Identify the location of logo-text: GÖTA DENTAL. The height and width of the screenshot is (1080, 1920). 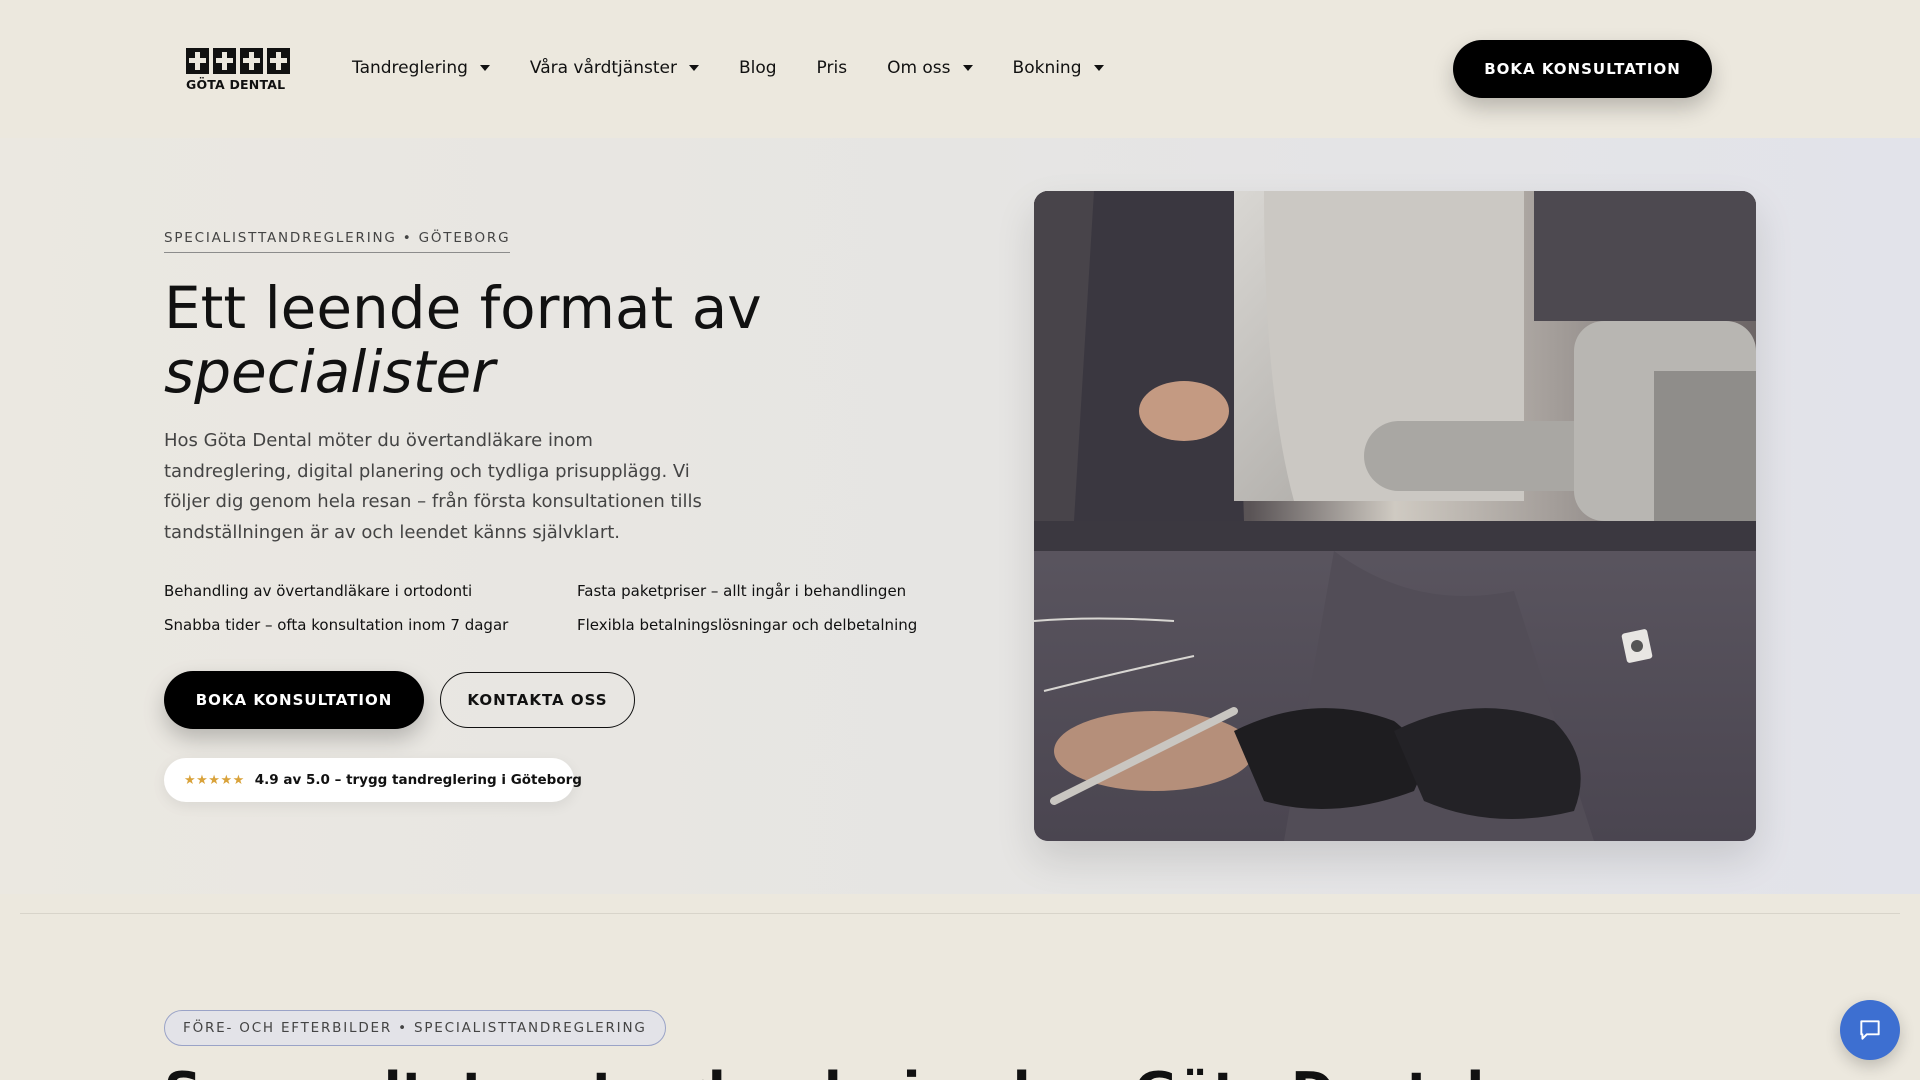
(236, 84).